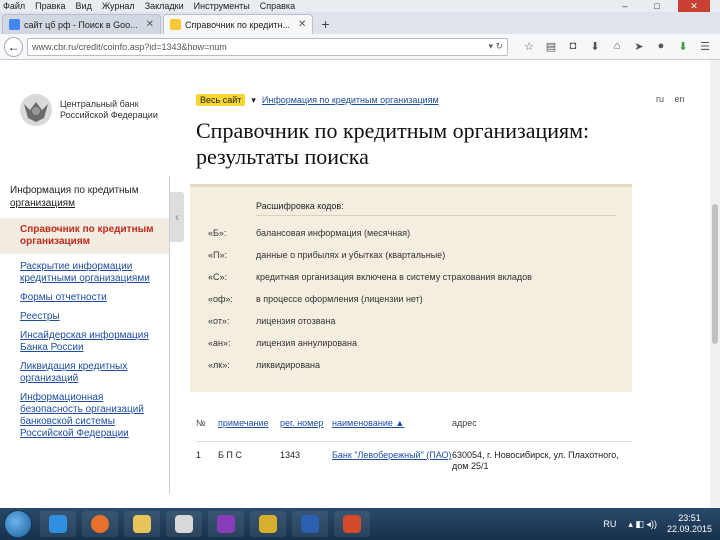  What do you see at coordinates (177, 217) in the screenshot?
I see `sidebar-collapse-chevron-icon: ‹` at bounding box center [177, 217].